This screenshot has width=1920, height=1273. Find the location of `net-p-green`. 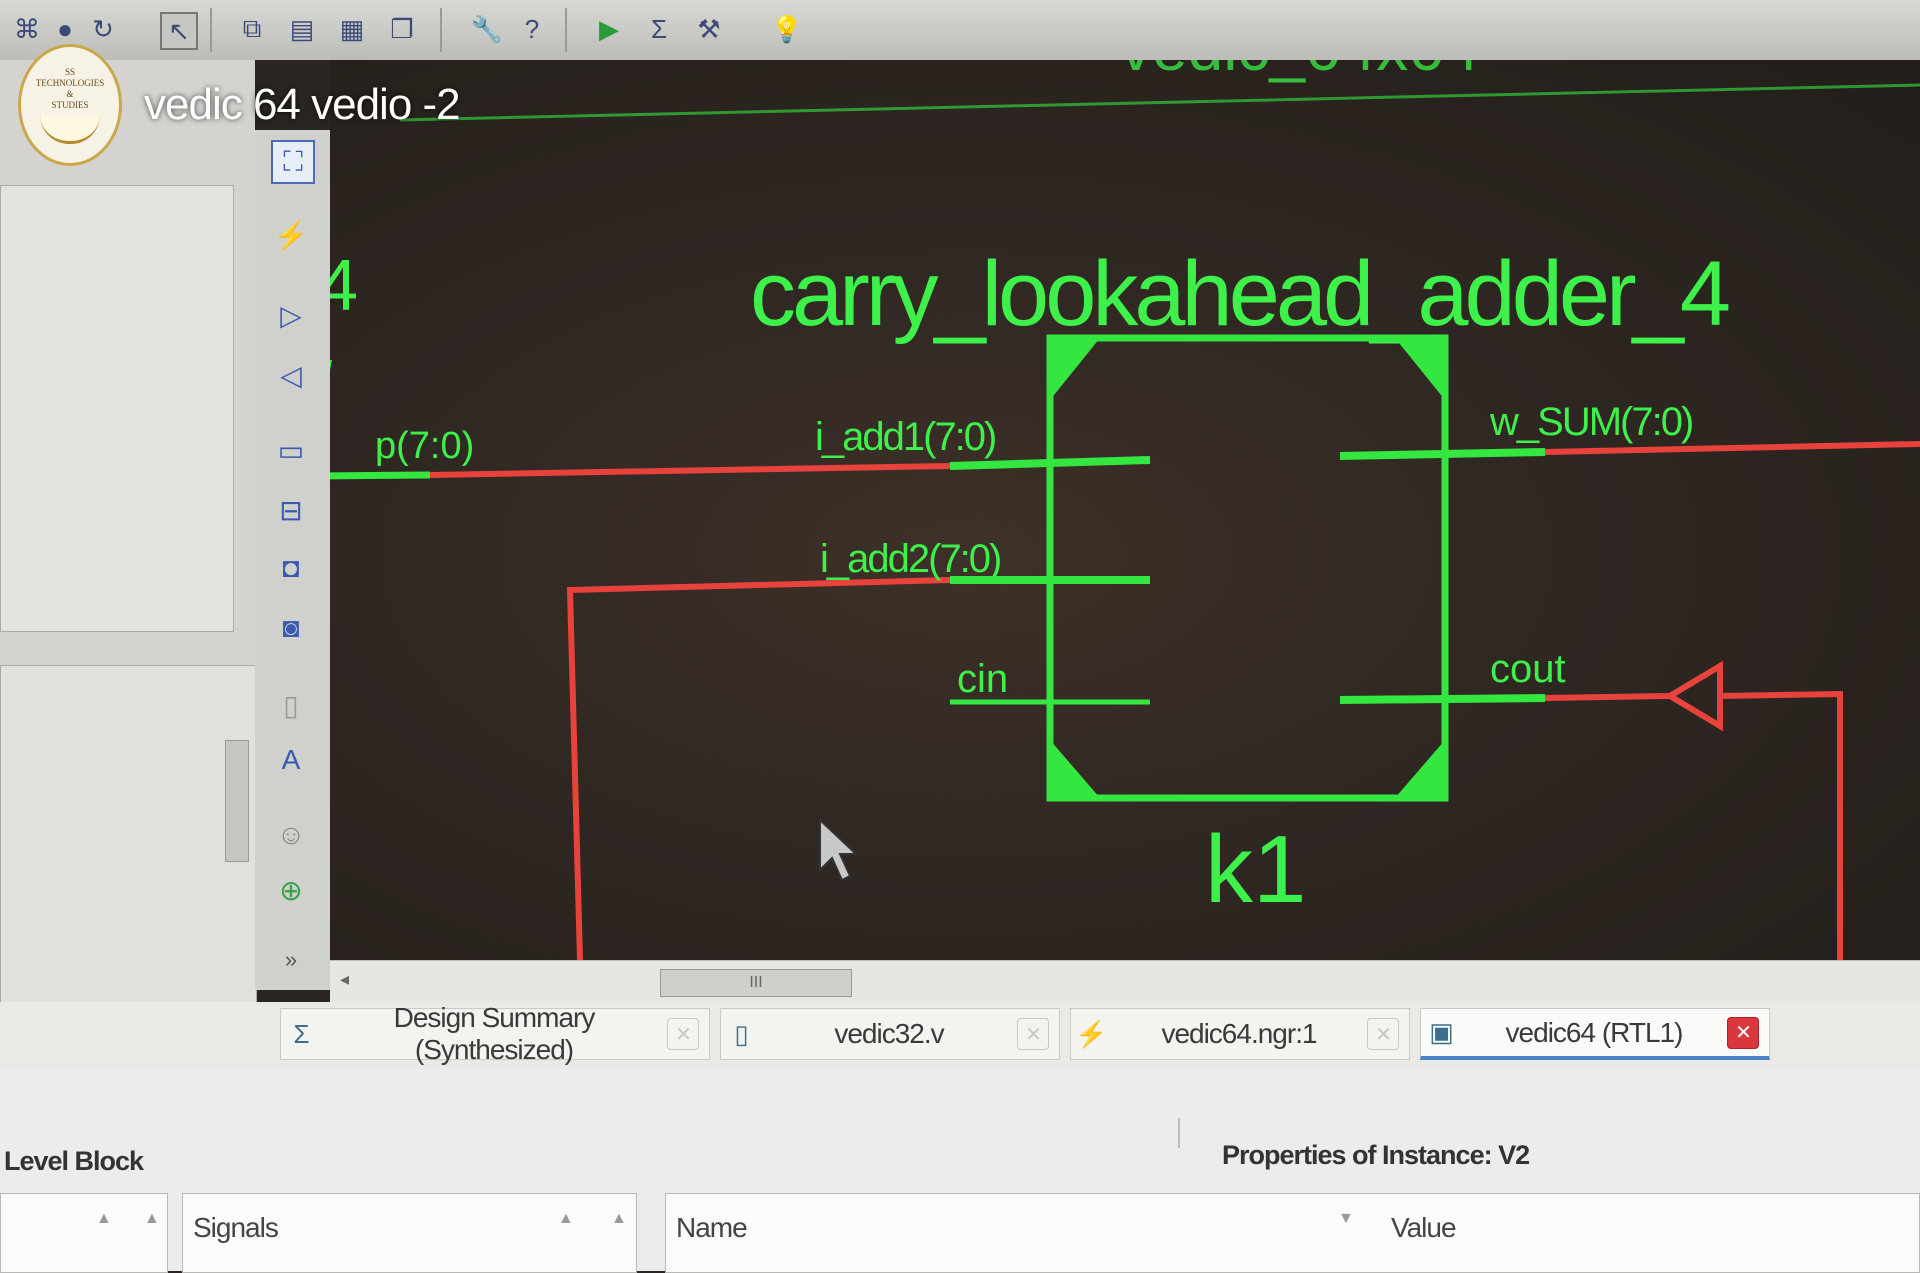

net-p-green is located at coordinates (380, 475).